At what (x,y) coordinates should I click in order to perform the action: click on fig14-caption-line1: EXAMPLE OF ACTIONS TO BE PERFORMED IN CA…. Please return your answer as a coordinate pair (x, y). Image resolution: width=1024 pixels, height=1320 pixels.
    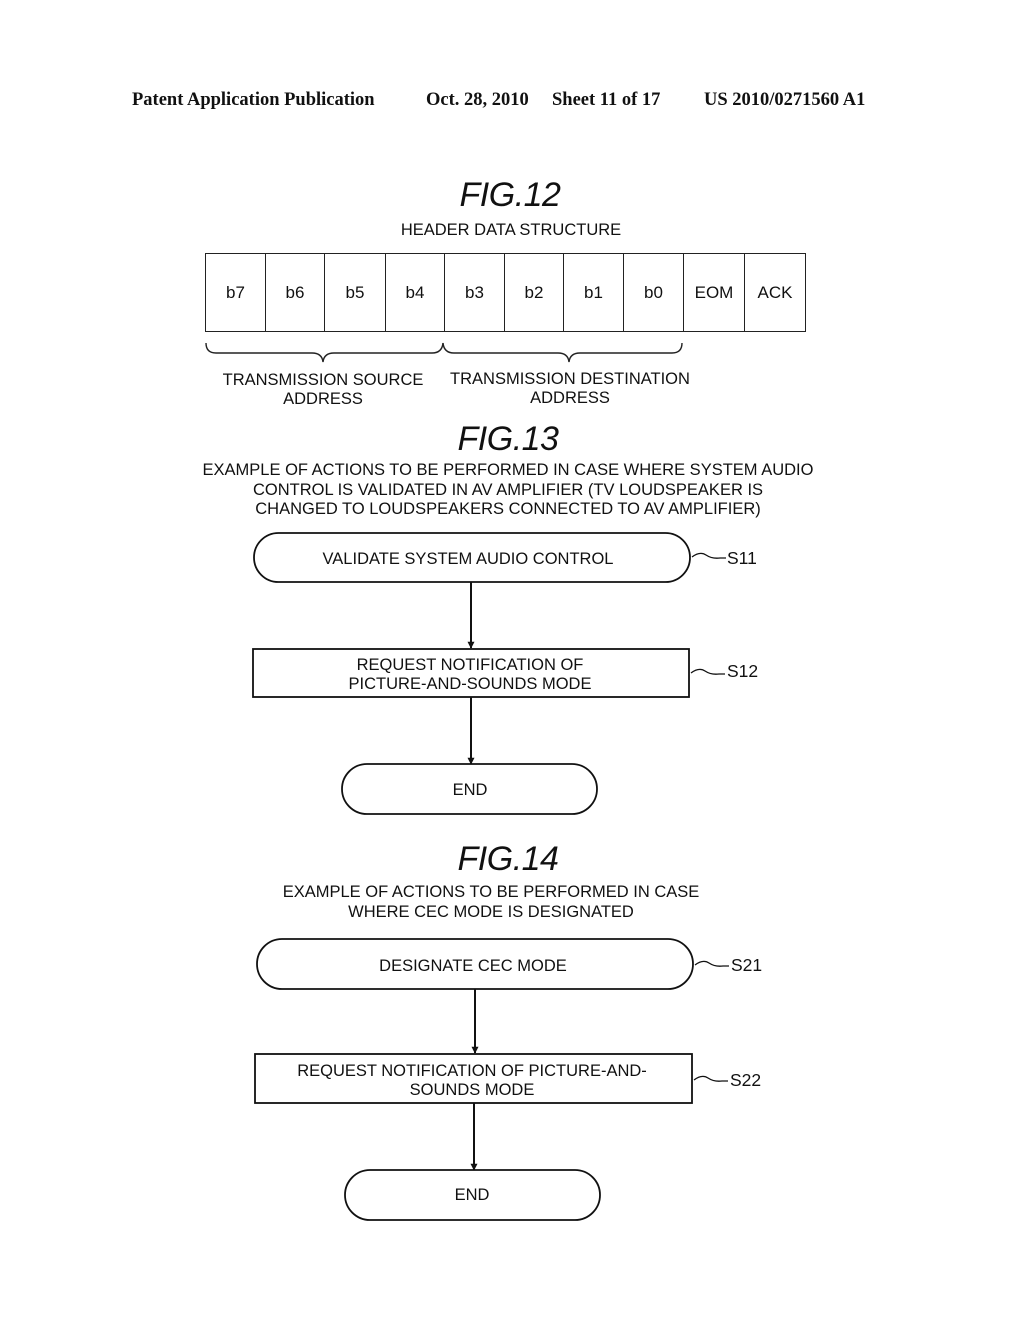
    Looking at the image, I should click on (491, 892).